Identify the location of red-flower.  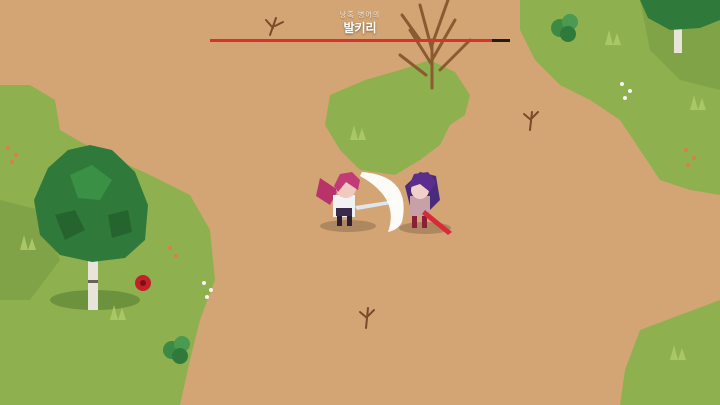
(143, 283).